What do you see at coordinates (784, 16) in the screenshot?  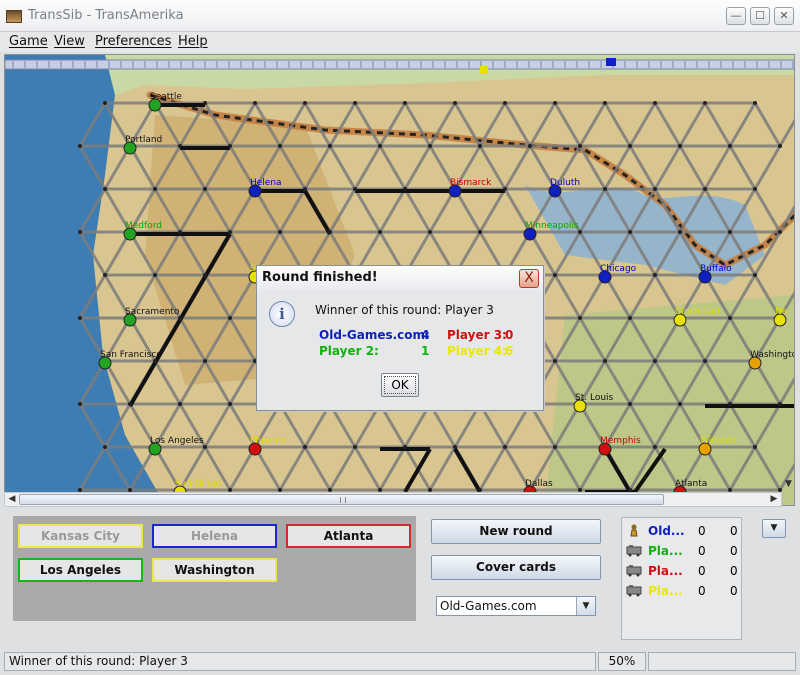 I see `close-window-button: ✕` at bounding box center [784, 16].